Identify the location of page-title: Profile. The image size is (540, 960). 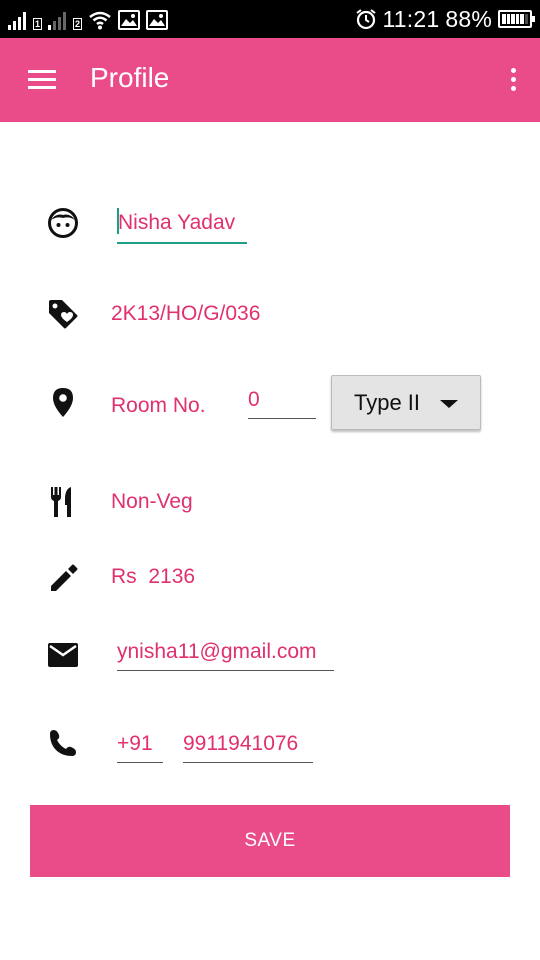
(130, 77).